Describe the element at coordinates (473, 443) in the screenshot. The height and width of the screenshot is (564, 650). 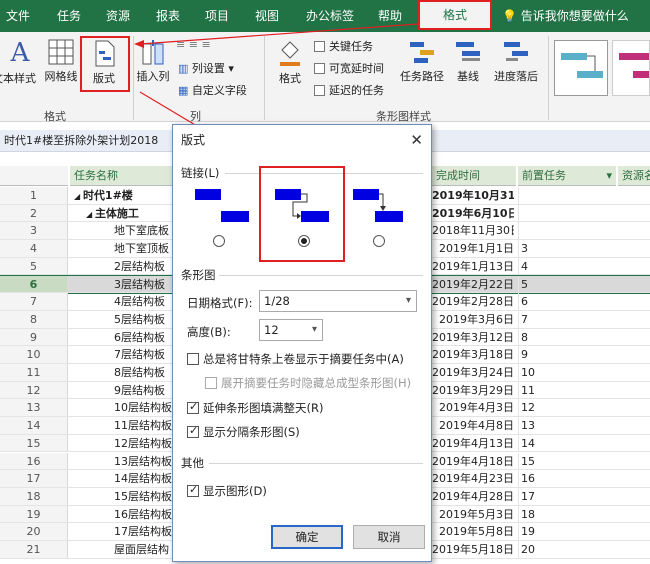
I see `finish-cell: 2019年4月13日` at that location.